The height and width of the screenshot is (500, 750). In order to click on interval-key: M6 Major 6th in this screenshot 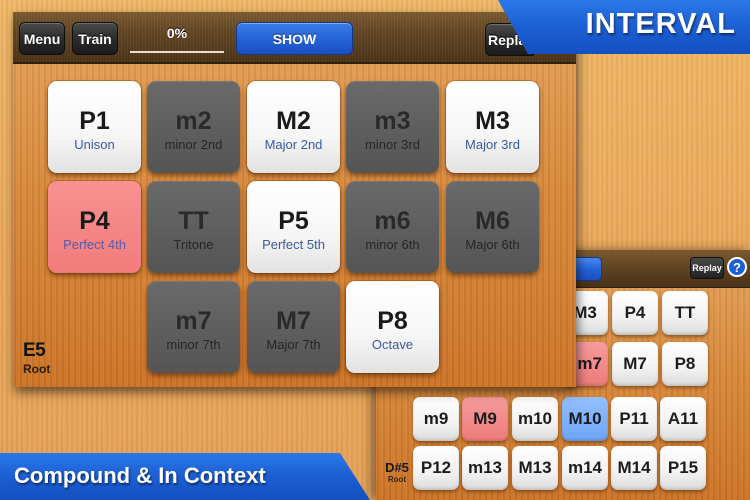, I will do `click(492, 227)`.